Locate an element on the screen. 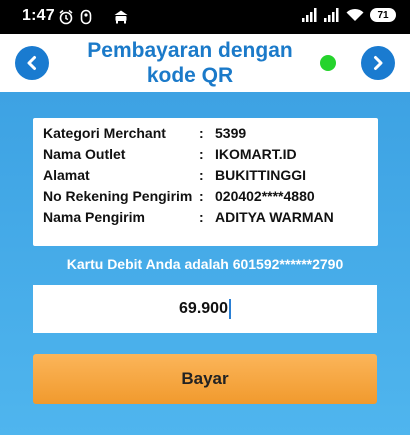 This screenshot has width=410, height=435. back-button is located at coordinates (32, 63).